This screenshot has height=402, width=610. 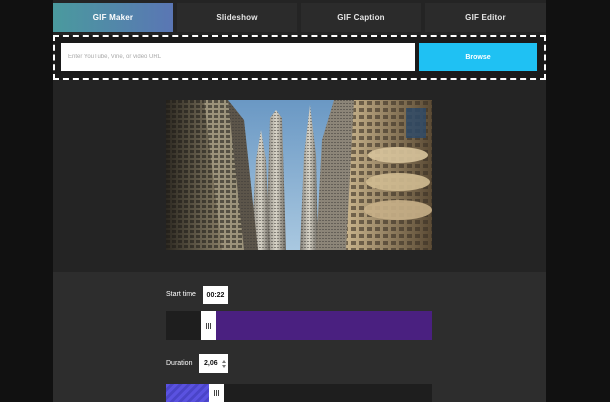 What do you see at coordinates (211, 363) in the screenshot?
I see `duration-value-text: 2,06` at bounding box center [211, 363].